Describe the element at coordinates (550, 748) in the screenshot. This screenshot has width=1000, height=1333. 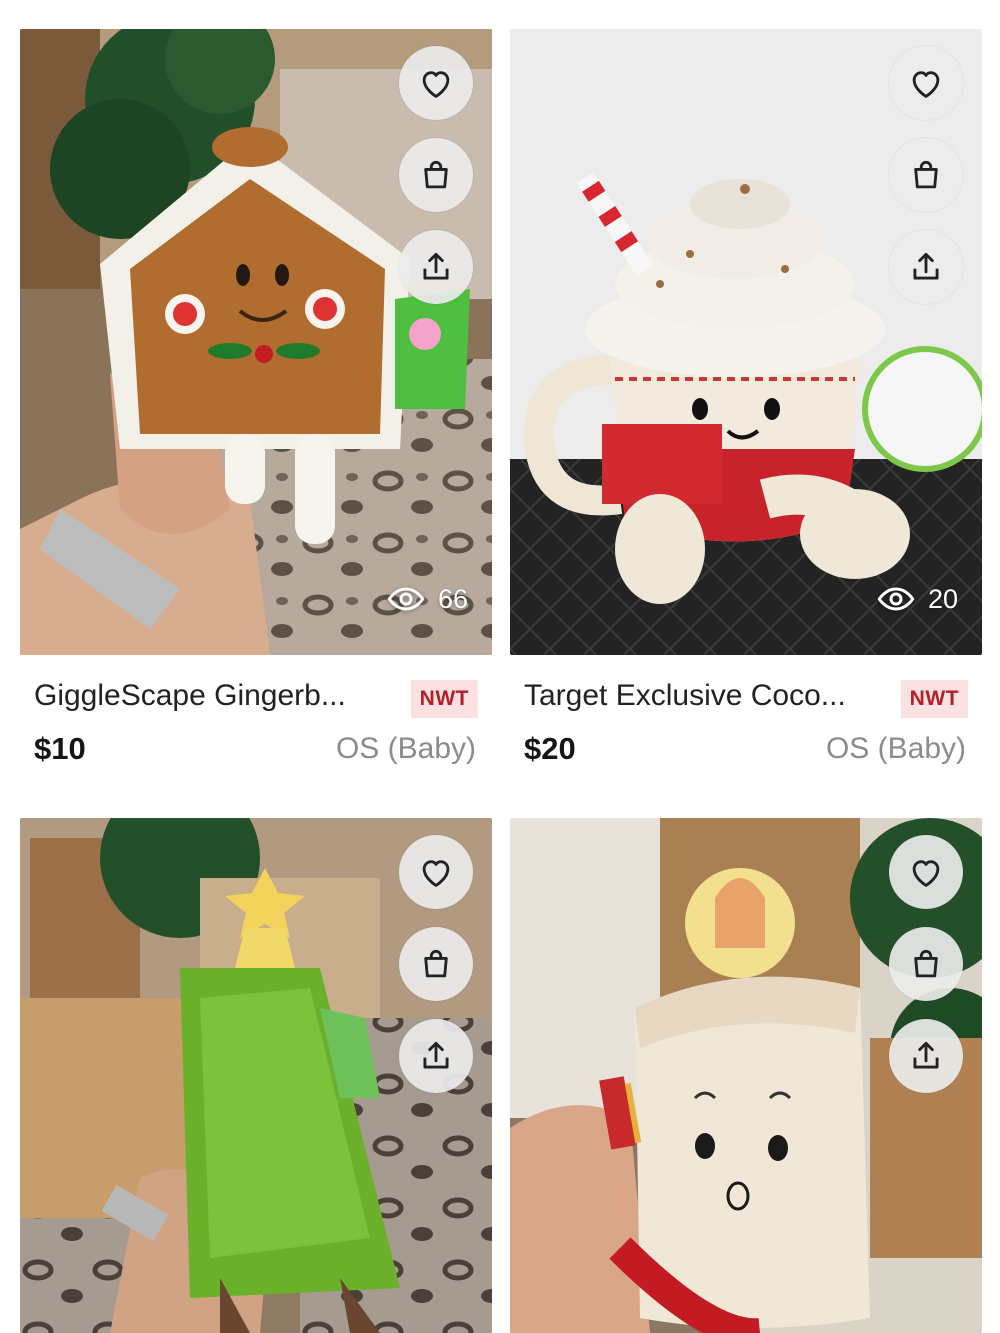
I see `listing-price: $20` at that location.